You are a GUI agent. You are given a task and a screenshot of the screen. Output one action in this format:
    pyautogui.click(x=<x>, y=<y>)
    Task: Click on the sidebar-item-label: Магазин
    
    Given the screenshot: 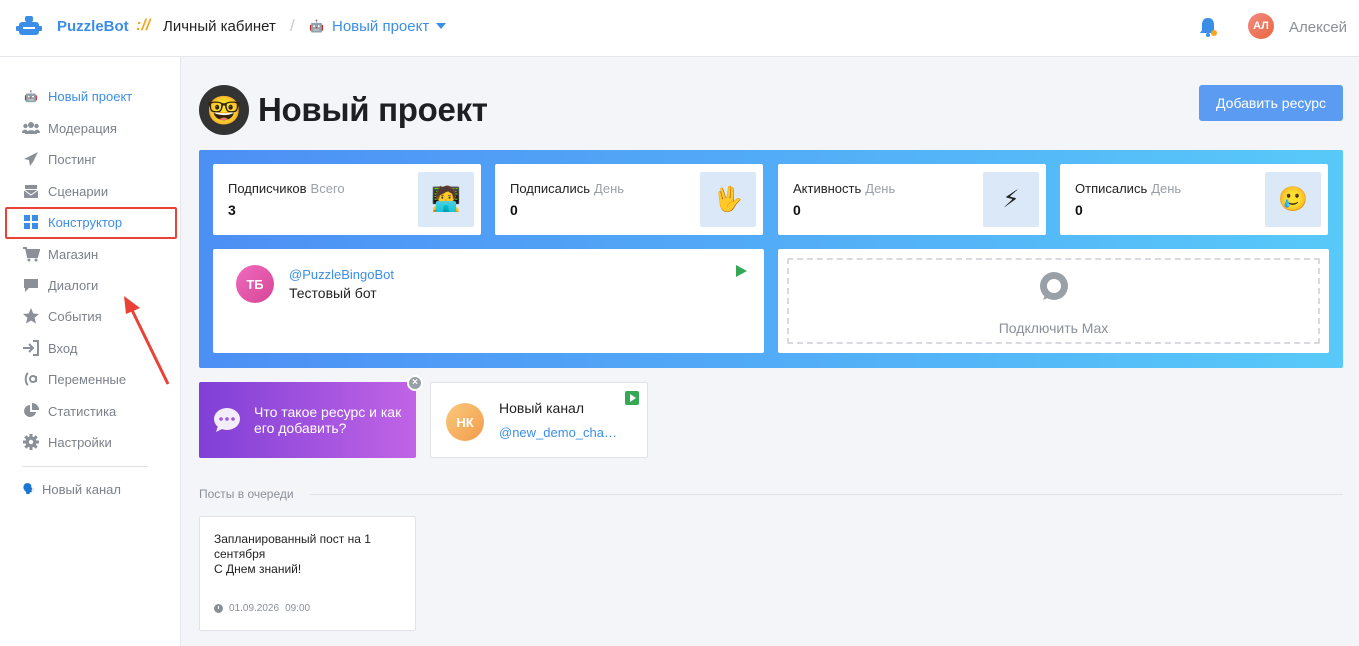 What is the action you would take?
    pyautogui.click(x=73, y=254)
    